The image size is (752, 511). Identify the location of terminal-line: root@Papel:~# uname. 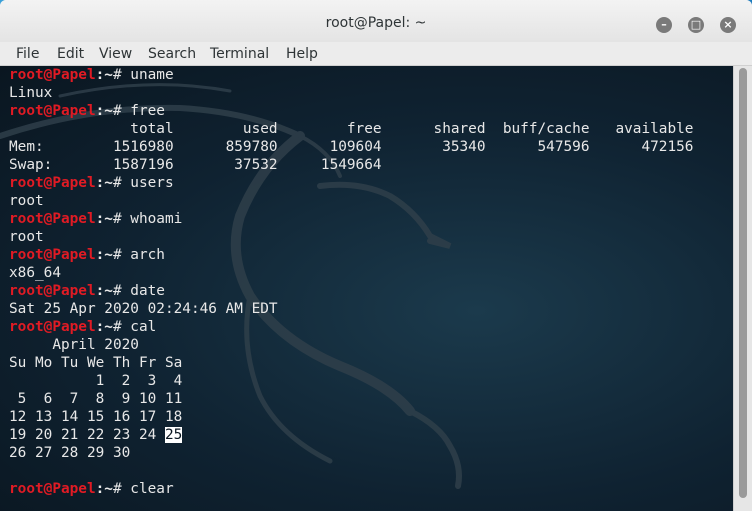
(351, 75).